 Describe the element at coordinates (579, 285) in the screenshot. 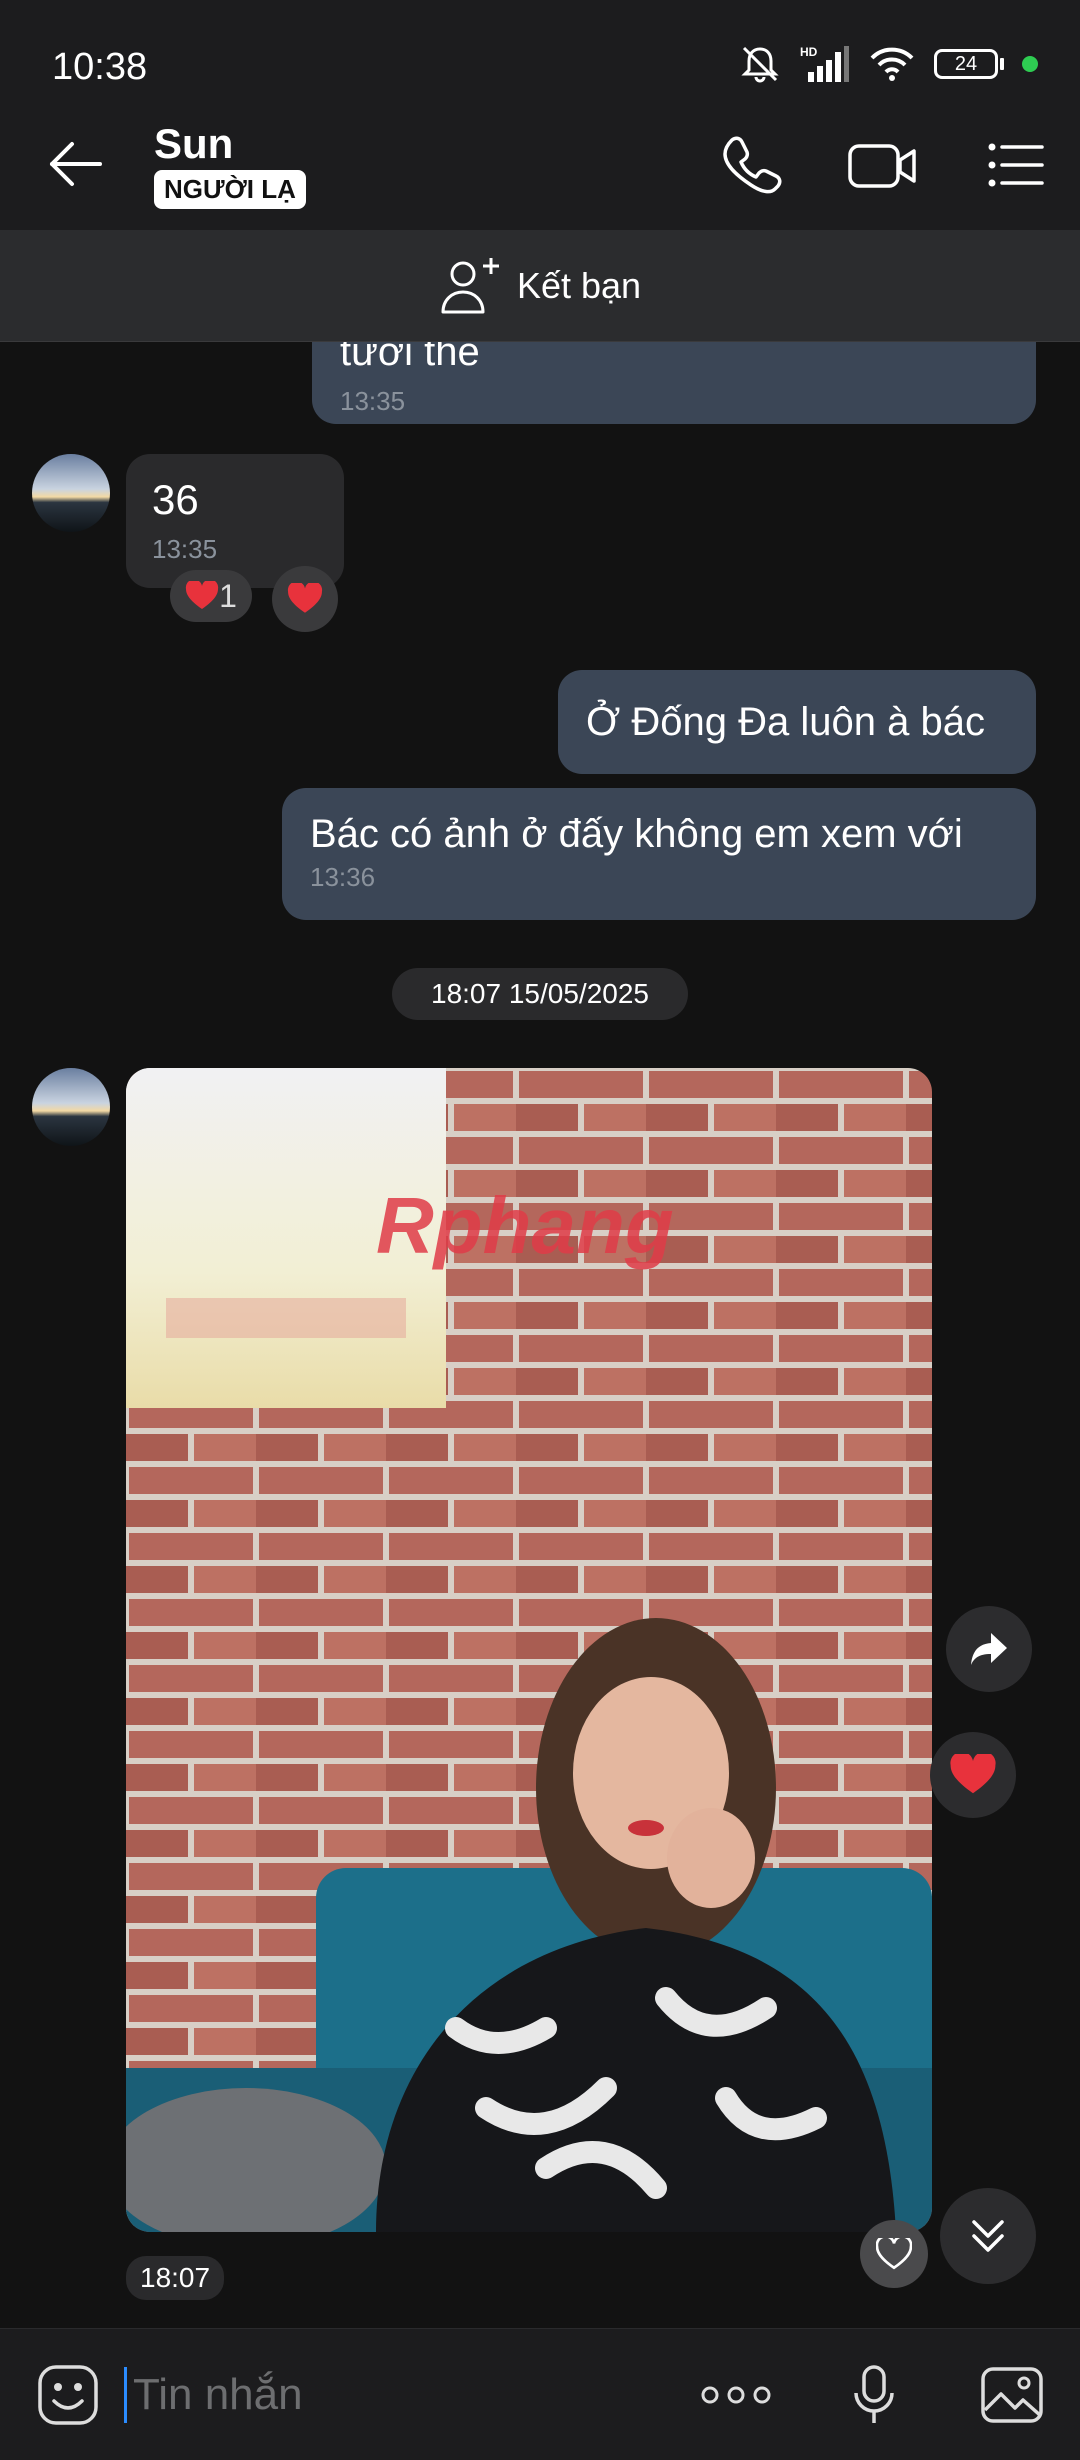

I see `add-friend-label: Kết bạn` at that location.